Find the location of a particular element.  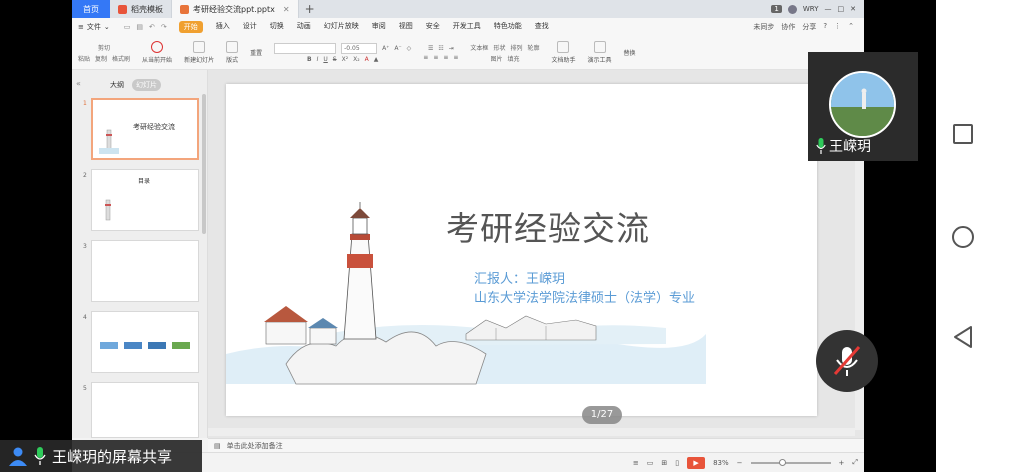

align-center-icon: ≡ is located at coordinates (435, 57).